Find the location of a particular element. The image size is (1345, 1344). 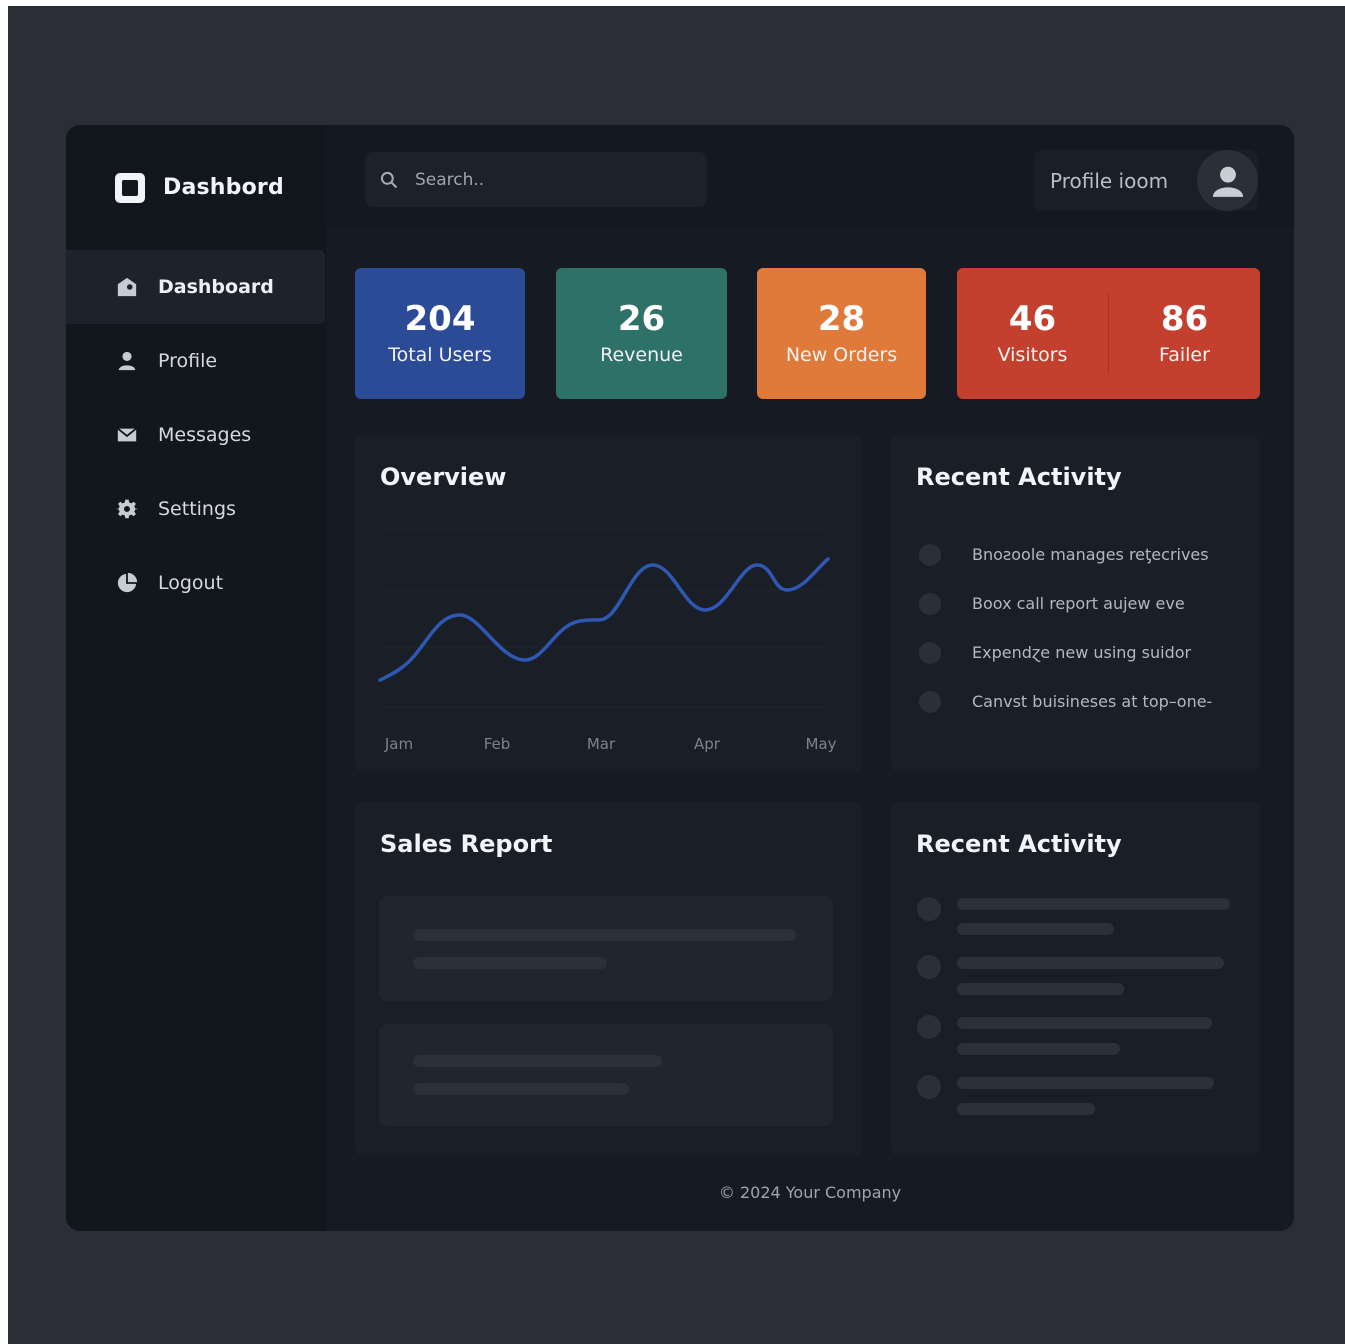

stat-card-visitors-failer: 46 Visitors 86 Failer is located at coordinates (1108, 333).